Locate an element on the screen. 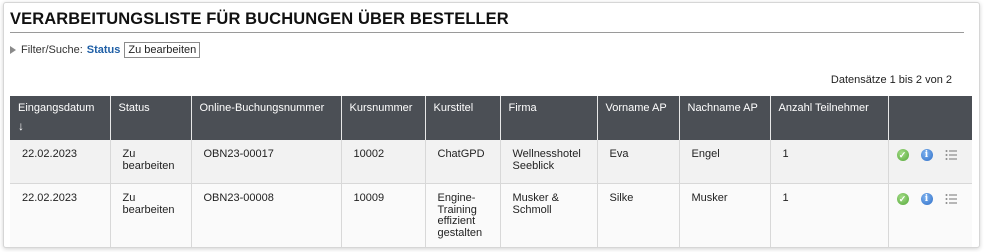 This screenshot has height=252, width=984. cell-kursnummer: 10002 is located at coordinates (383, 162).